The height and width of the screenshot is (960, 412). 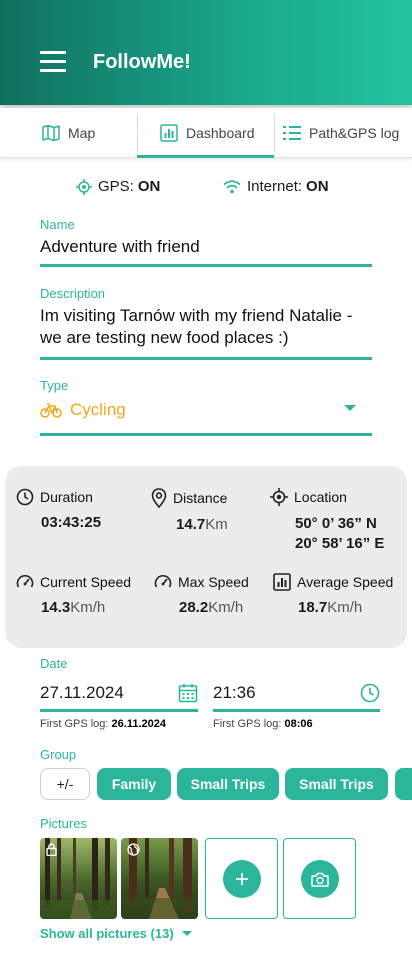 I want to click on active-tab-indicator, so click(x=205, y=156).